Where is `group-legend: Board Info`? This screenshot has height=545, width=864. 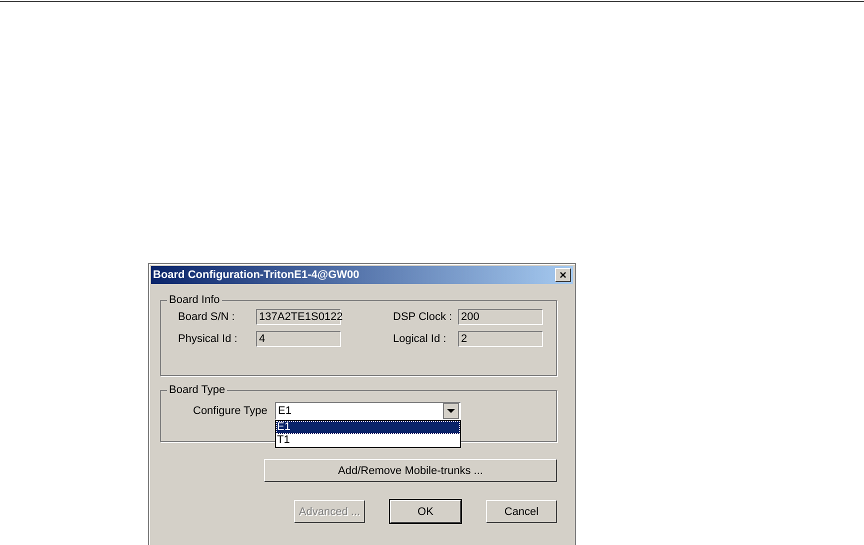
group-legend: Board Info is located at coordinates (194, 300).